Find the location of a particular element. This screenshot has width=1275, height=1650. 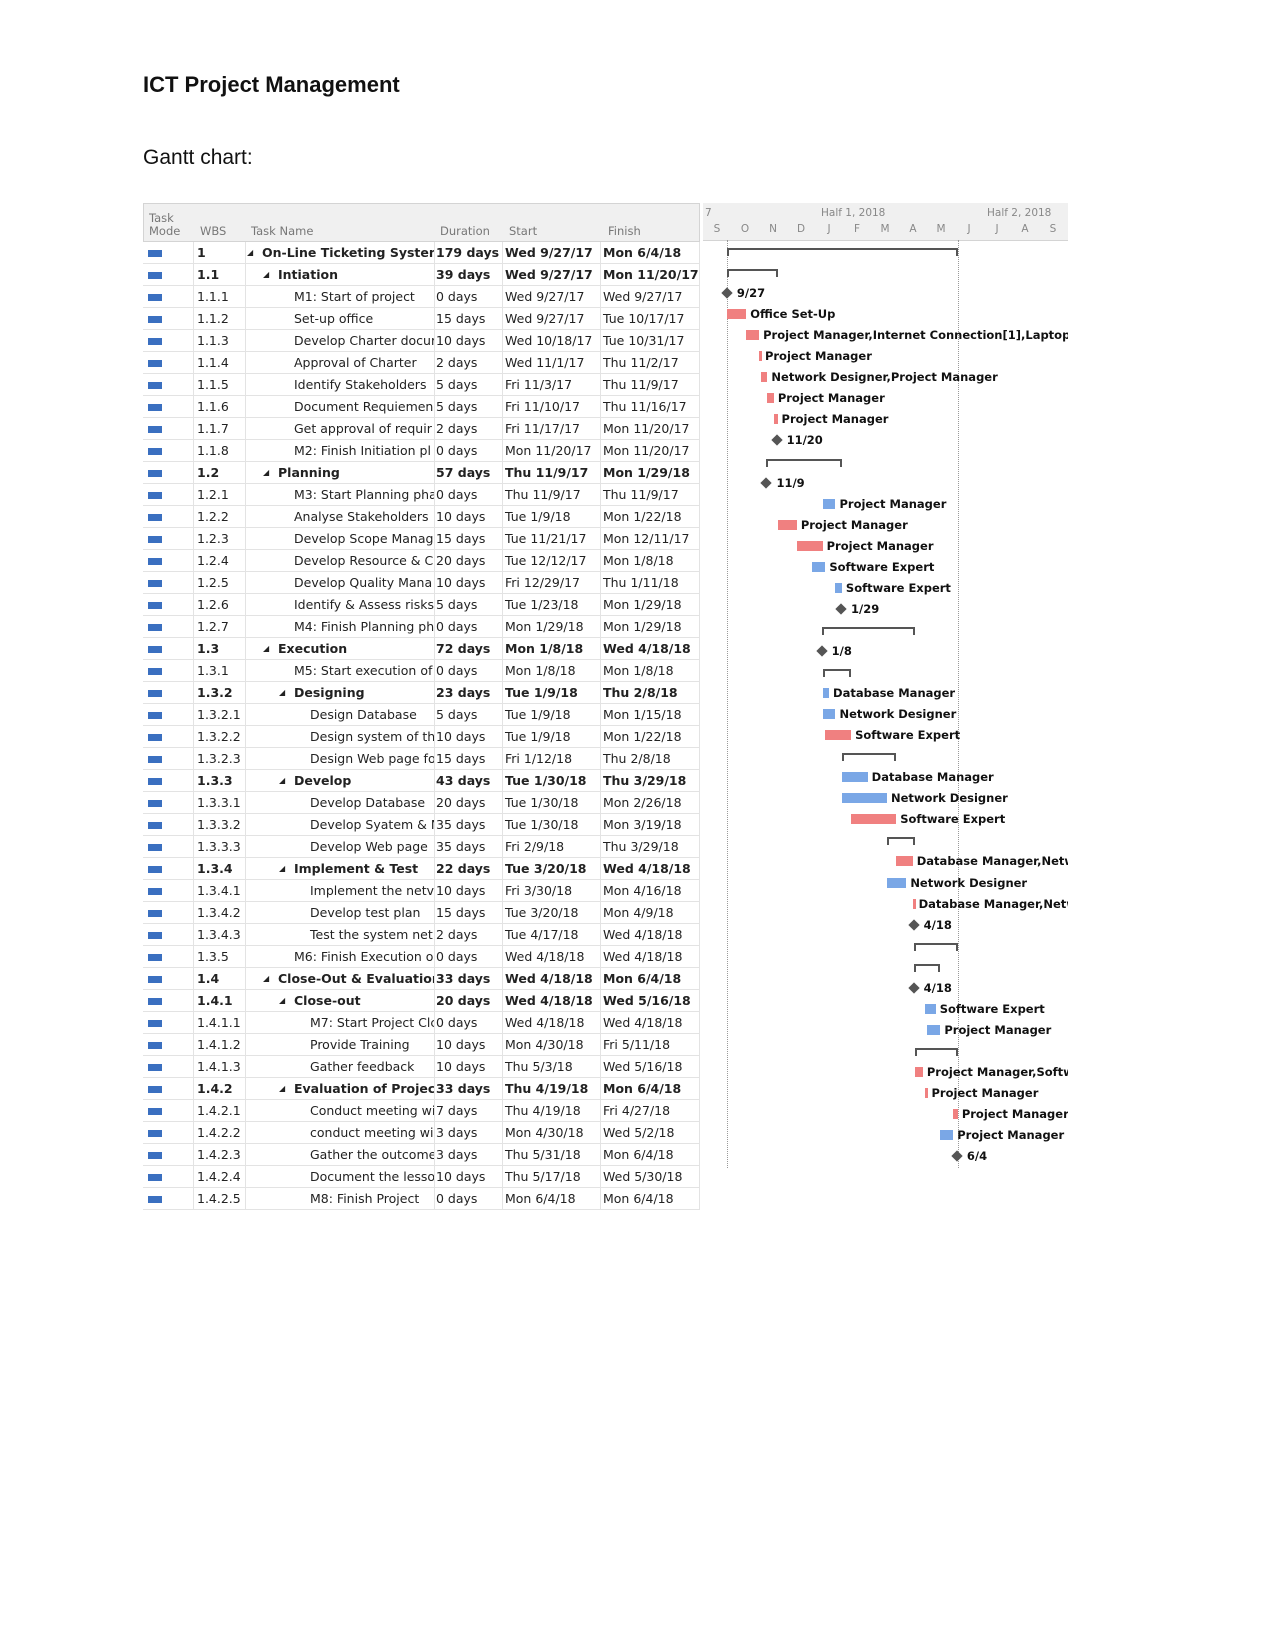

task-name-cell: ◢ Execution is located at coordinates (340, 648).